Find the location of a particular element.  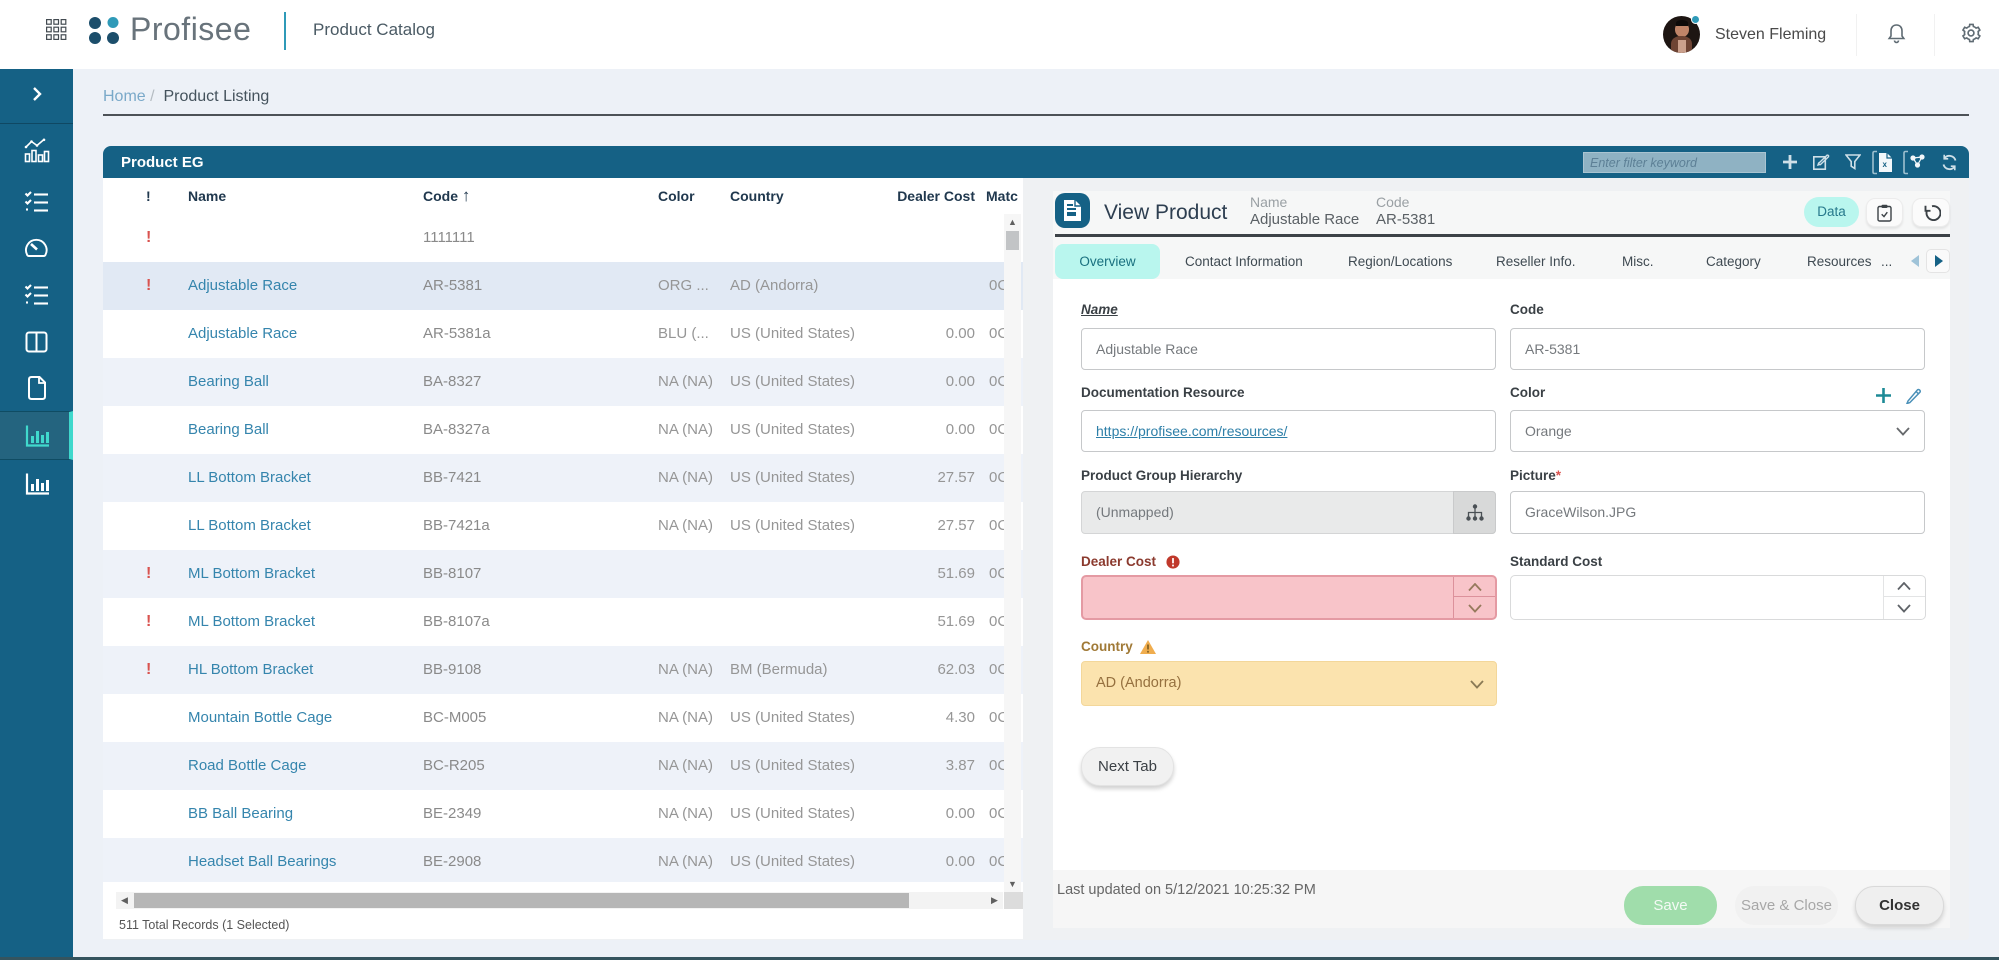

svg-text: x is located at coordinates (1885, 164).